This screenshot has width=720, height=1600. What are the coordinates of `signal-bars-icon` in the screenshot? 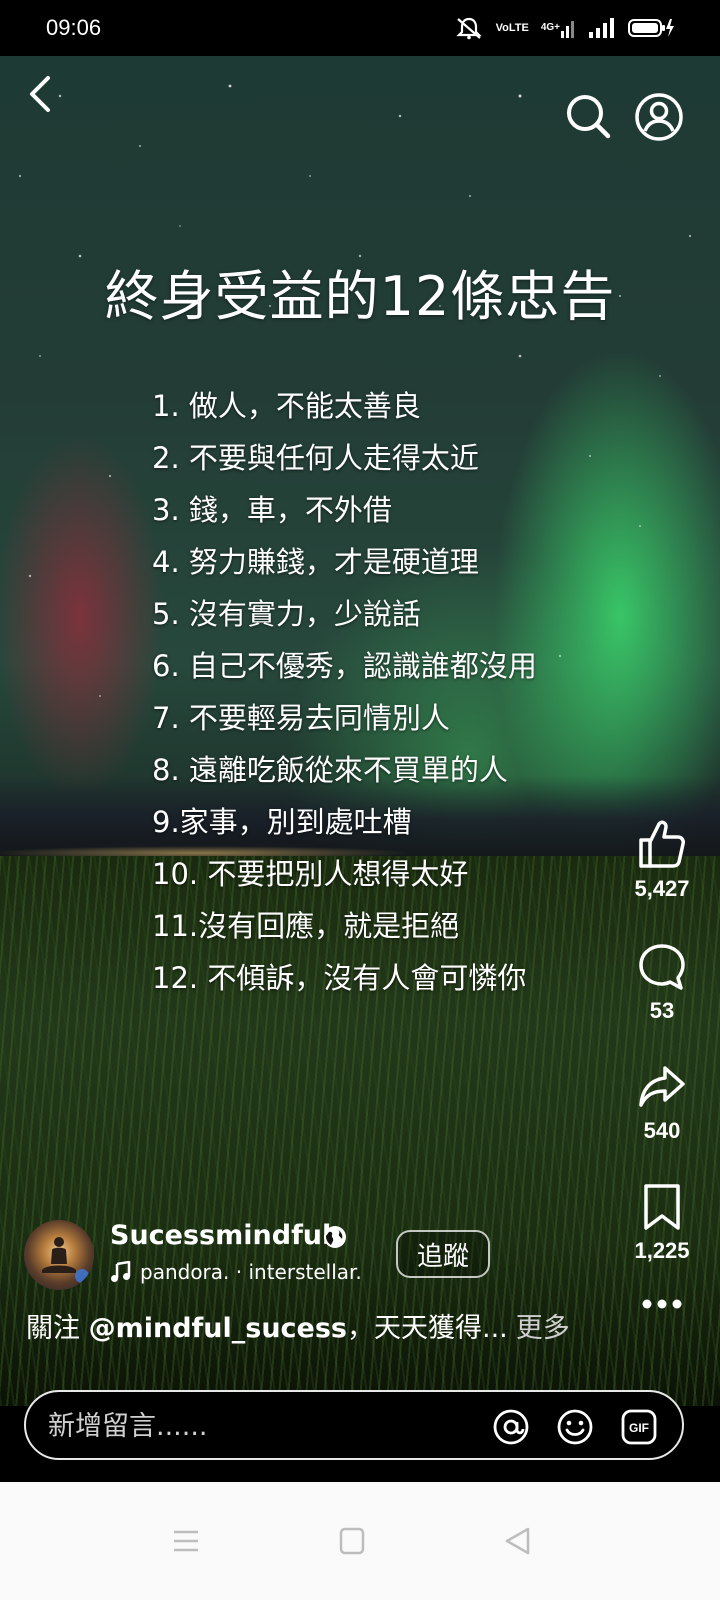 It's located at (602, 28).